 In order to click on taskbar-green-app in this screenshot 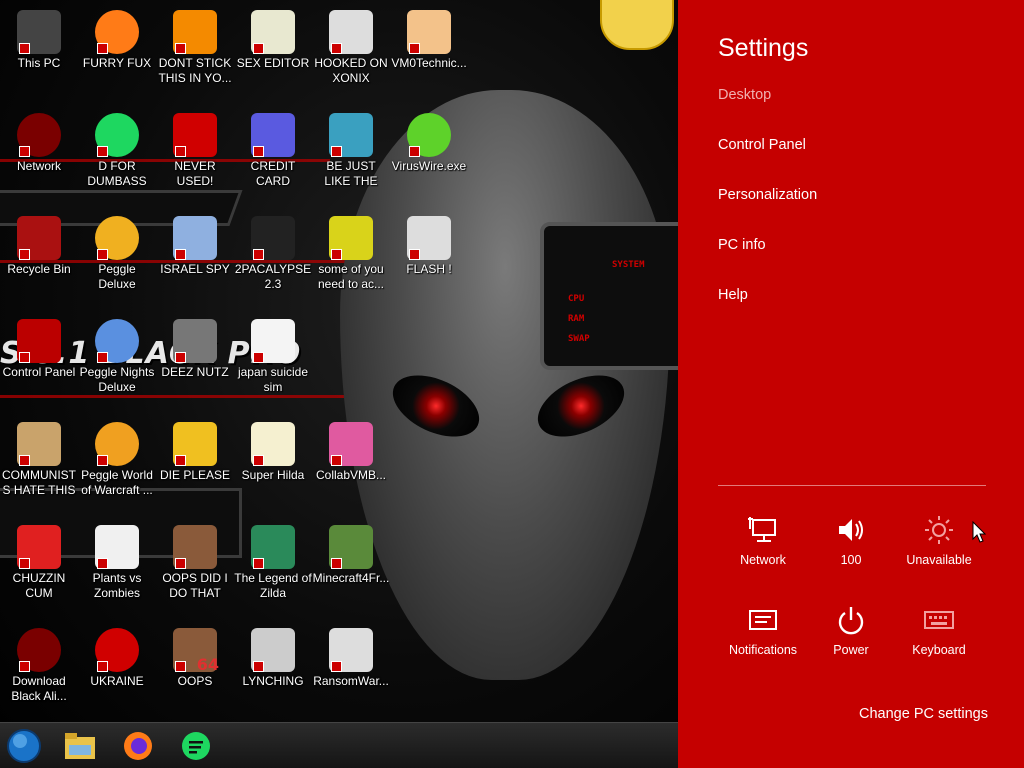, I will do `click(196, 746)`.